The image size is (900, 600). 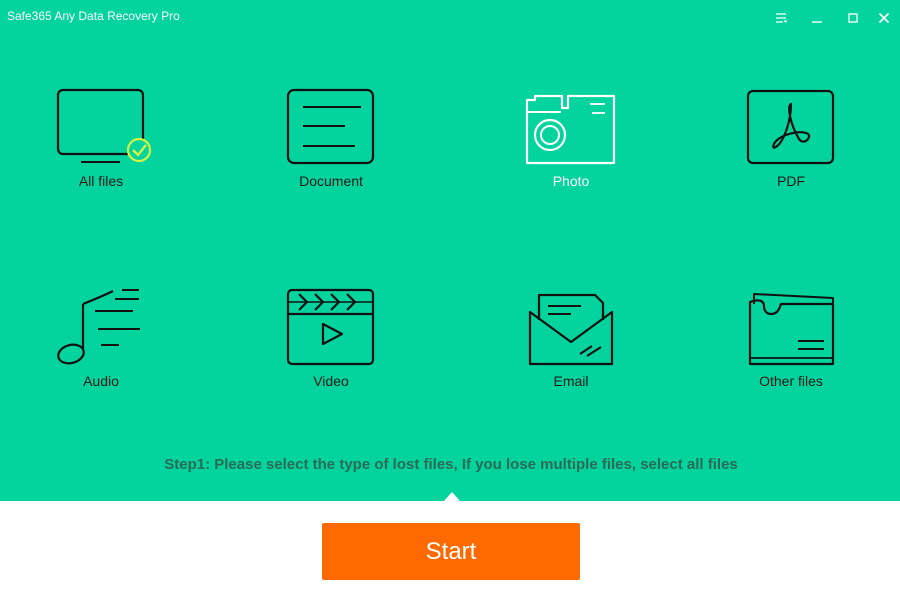 What do you see at coordinates (571, 381) in the screenshot?
I see `file-type-label-email: Email` at bounding box center [571, 381].